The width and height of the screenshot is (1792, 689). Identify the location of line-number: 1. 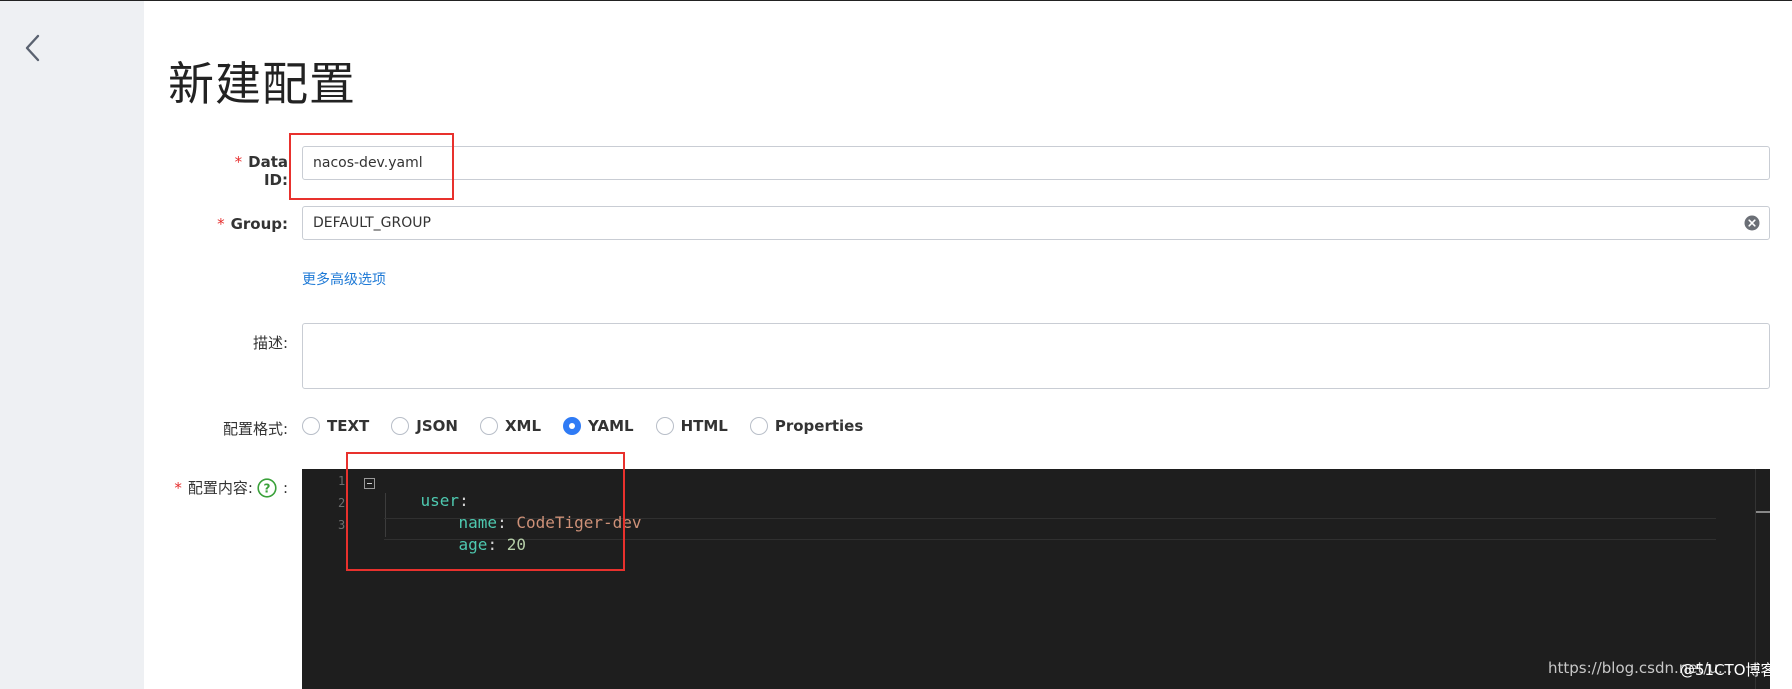
(342, 481).